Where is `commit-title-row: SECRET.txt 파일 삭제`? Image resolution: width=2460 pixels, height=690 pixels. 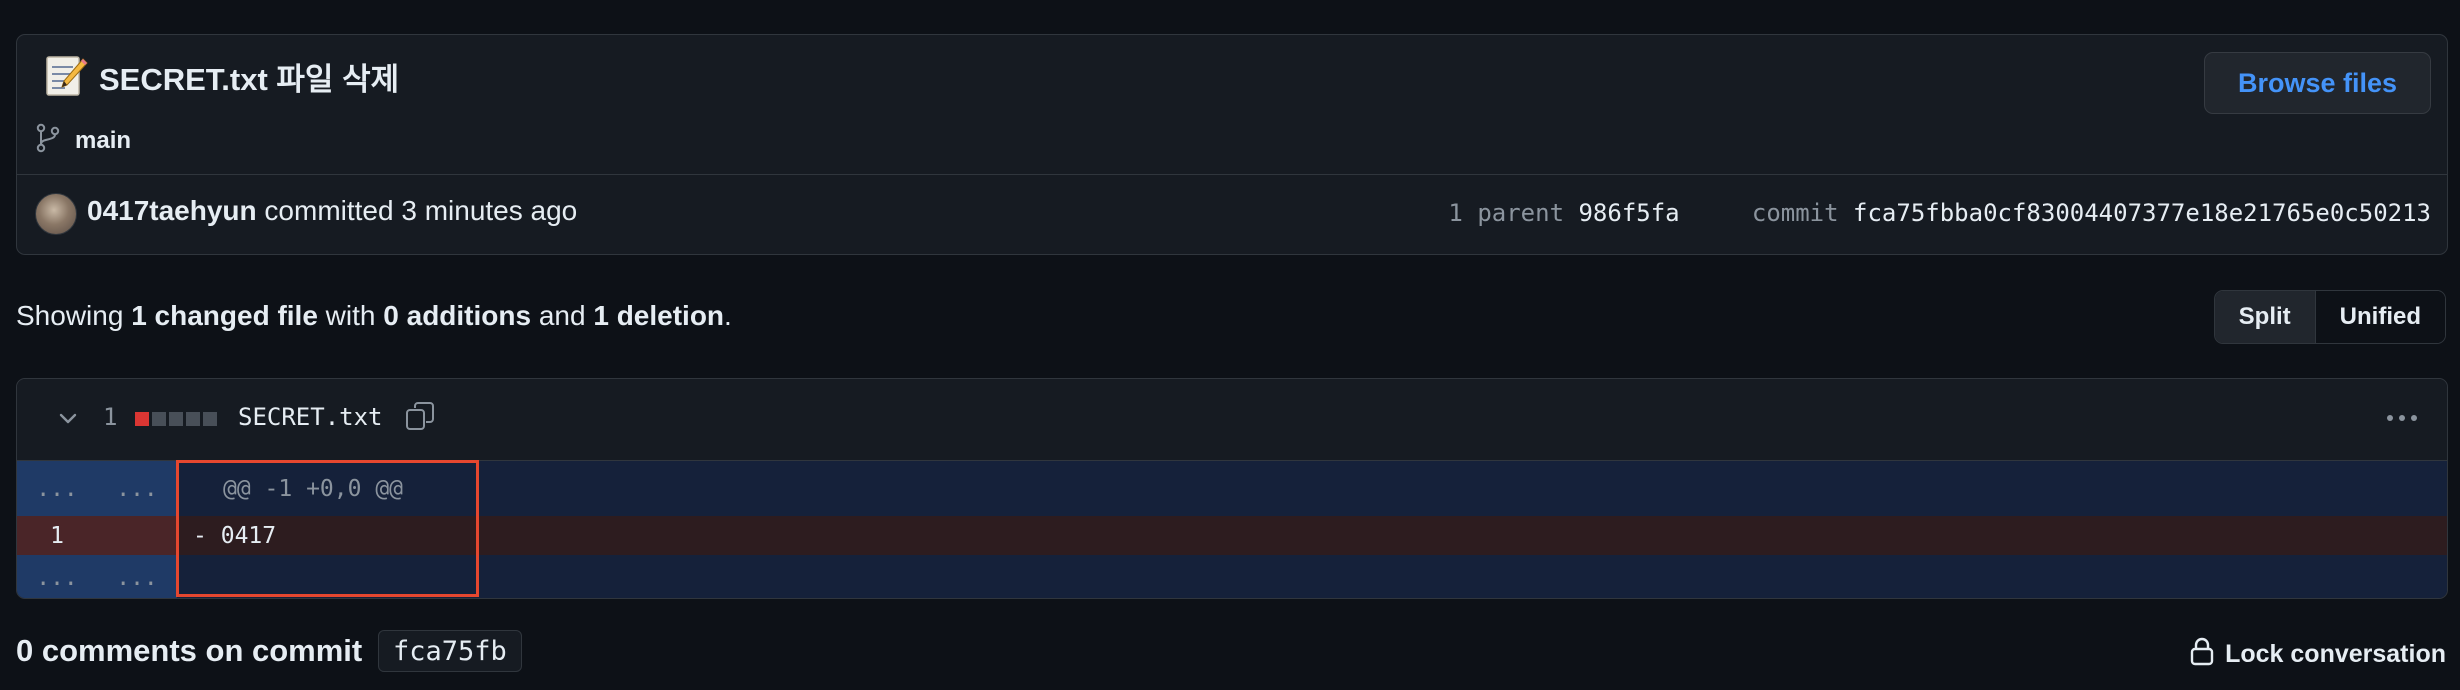
commit-title-row: SECRET.txt 파일 삭제 is located at coordinates (221, 76).